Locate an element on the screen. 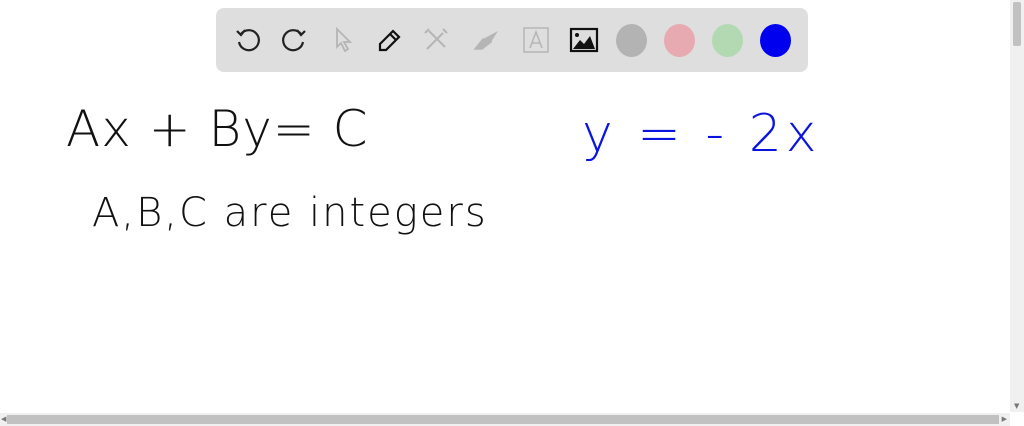 The image size is (1024, 426). image-tool is located at coordinates (584, 40).